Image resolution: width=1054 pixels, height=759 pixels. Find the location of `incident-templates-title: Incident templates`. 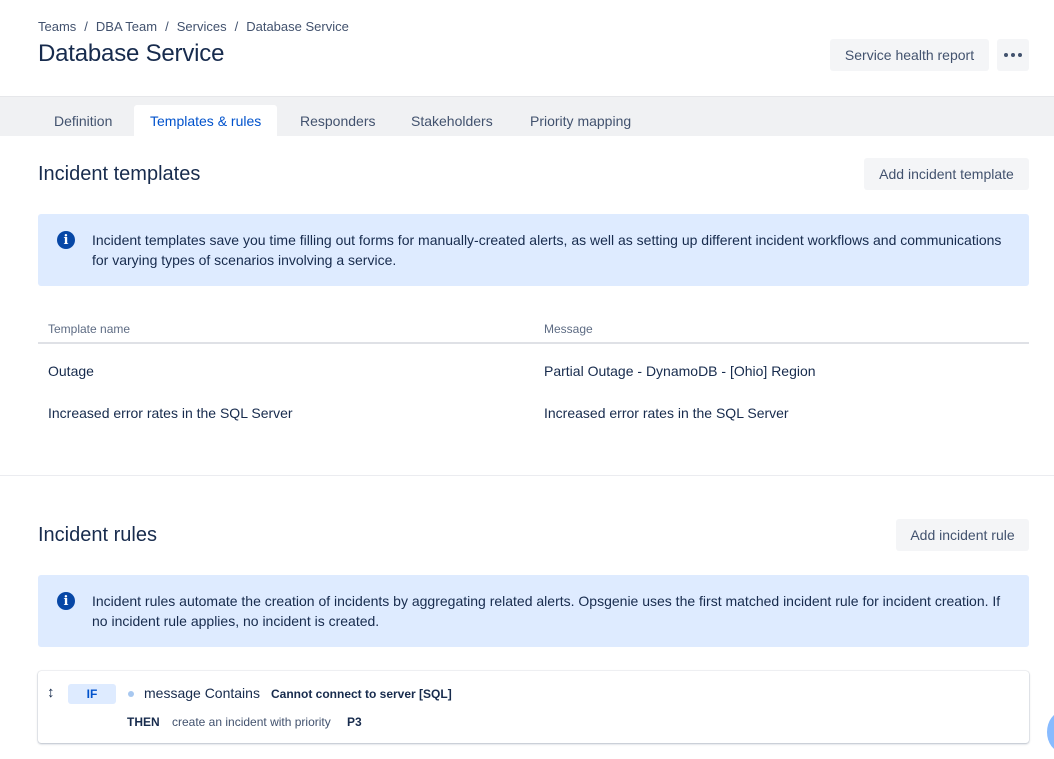

incident-templates-title: Incident templates is located at coordinates (119, 174).